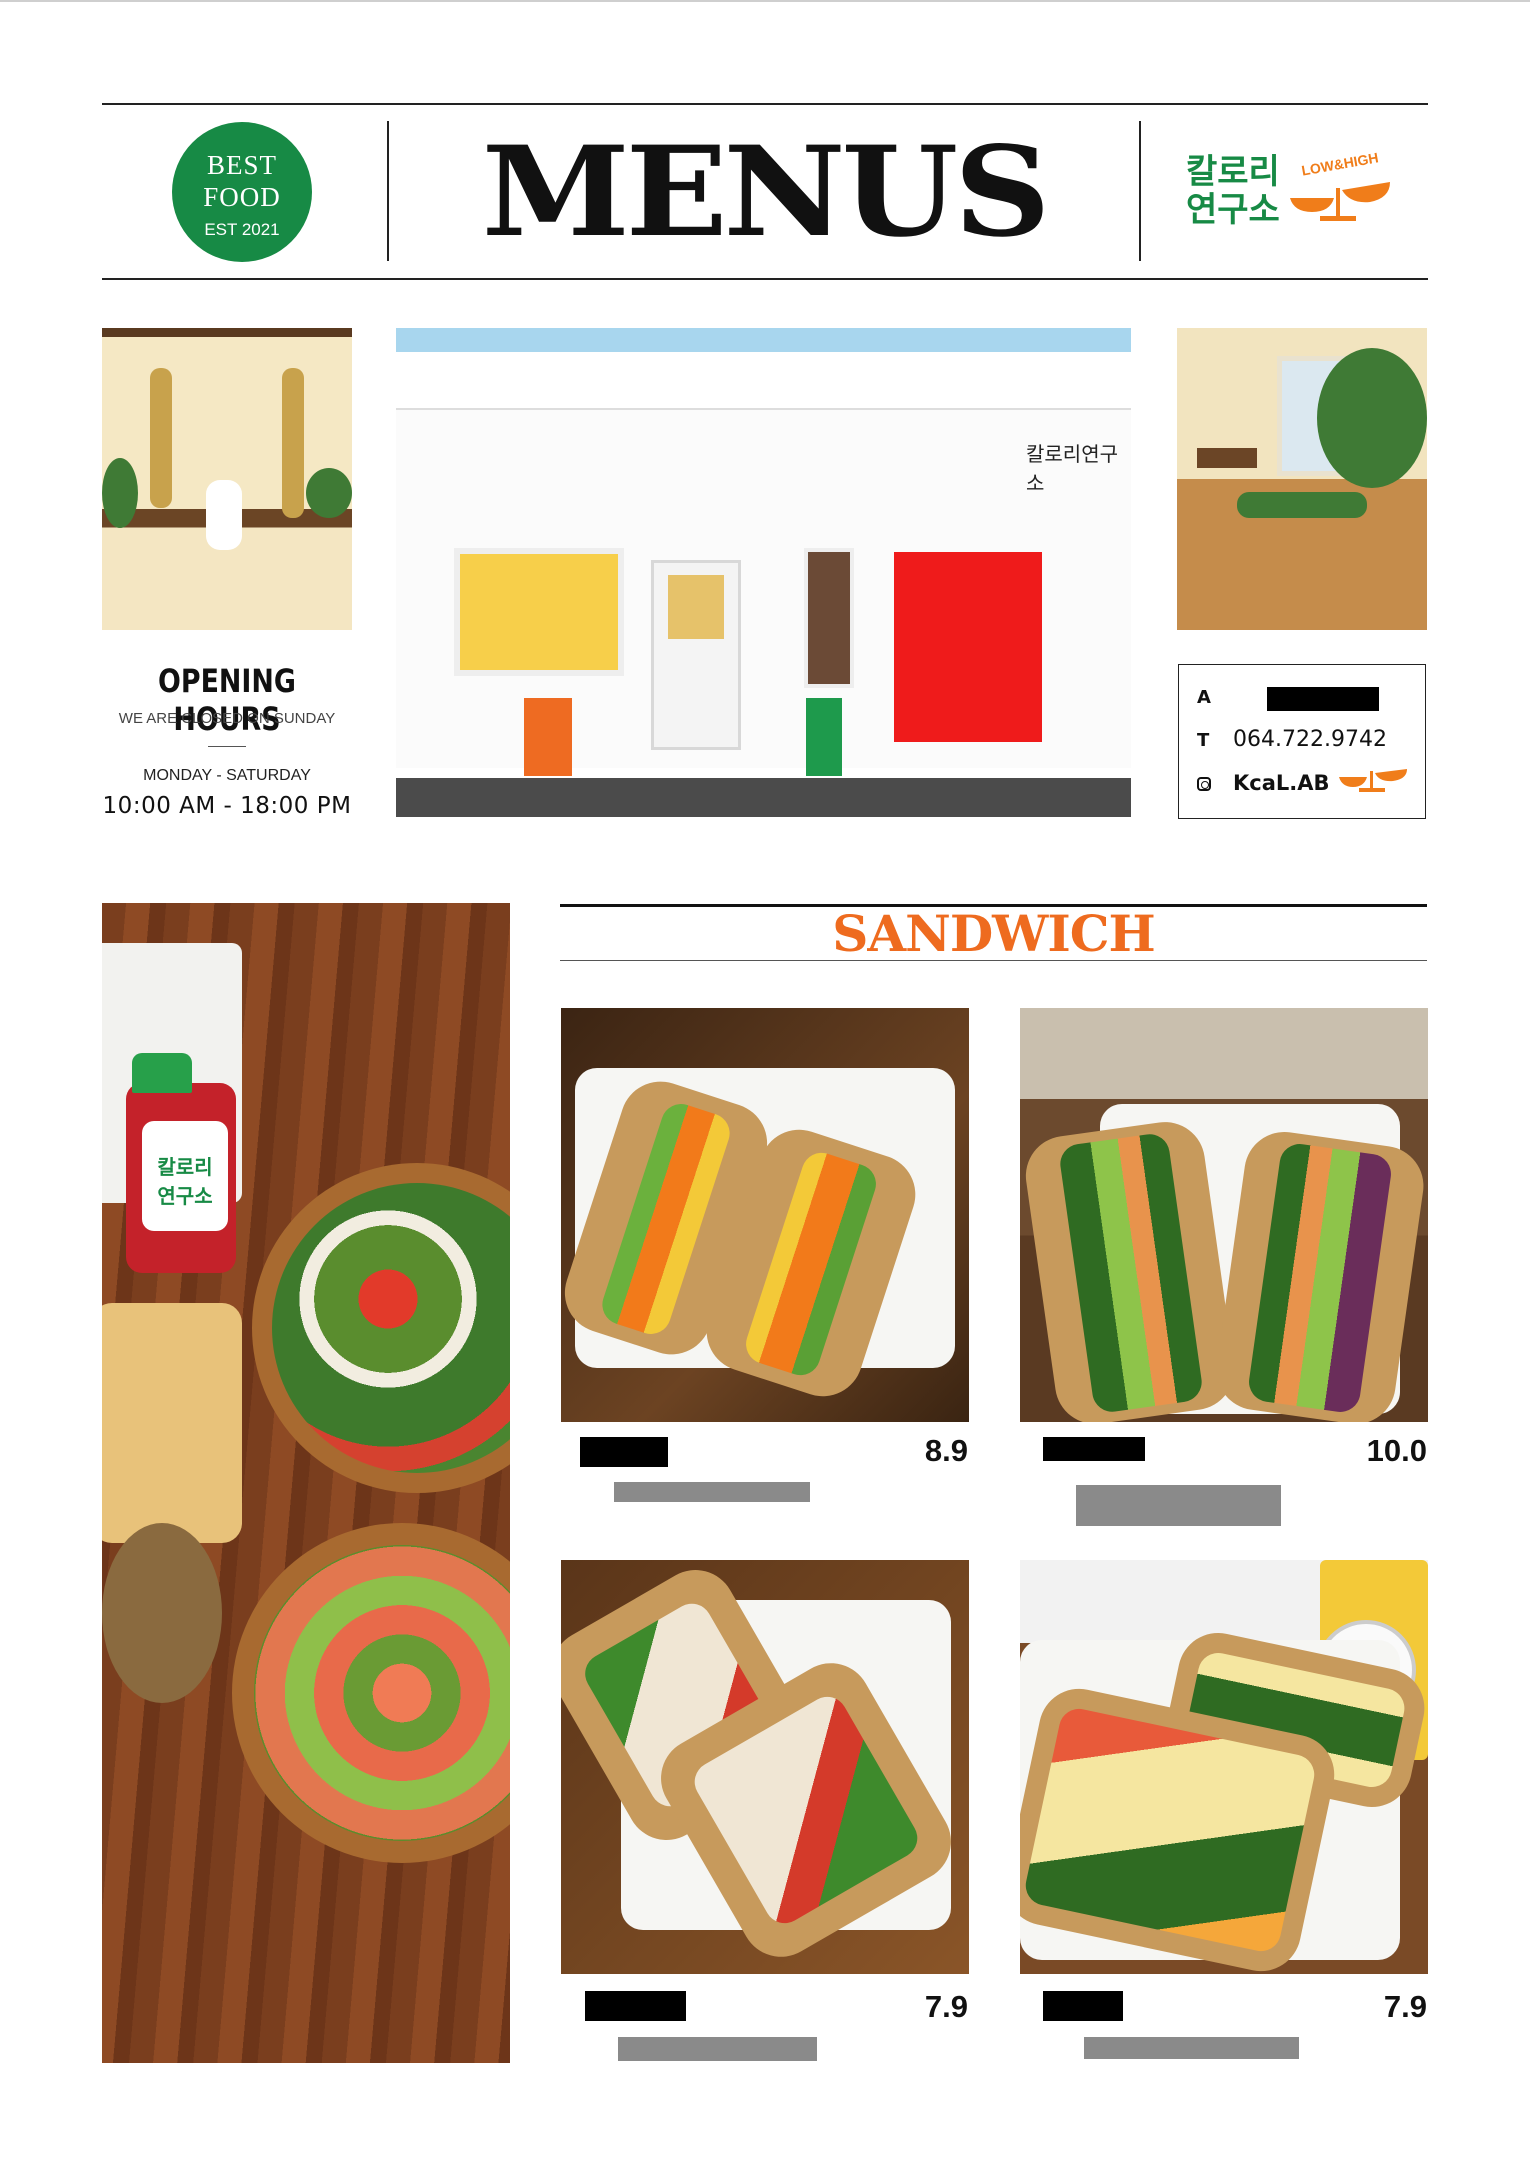 This screenshot has width=1530, height=2166. I want to click on best-food-badge: BEST FOOD EST 2021, so click(242, 192).